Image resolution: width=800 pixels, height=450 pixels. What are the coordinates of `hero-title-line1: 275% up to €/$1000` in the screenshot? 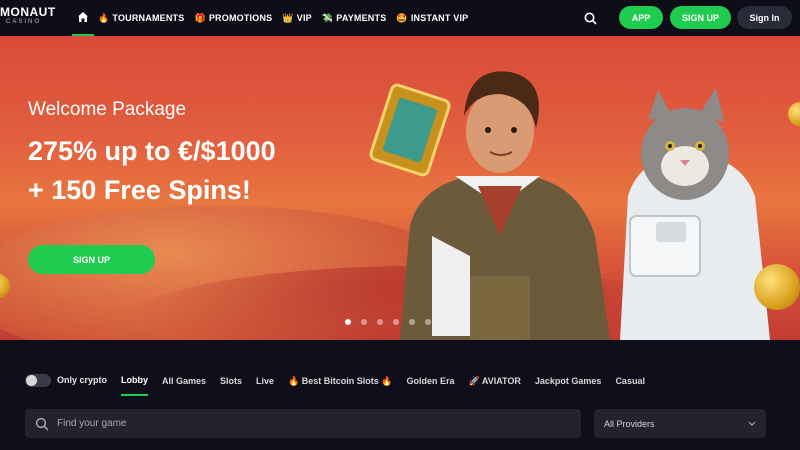 It's located at (152, 151).